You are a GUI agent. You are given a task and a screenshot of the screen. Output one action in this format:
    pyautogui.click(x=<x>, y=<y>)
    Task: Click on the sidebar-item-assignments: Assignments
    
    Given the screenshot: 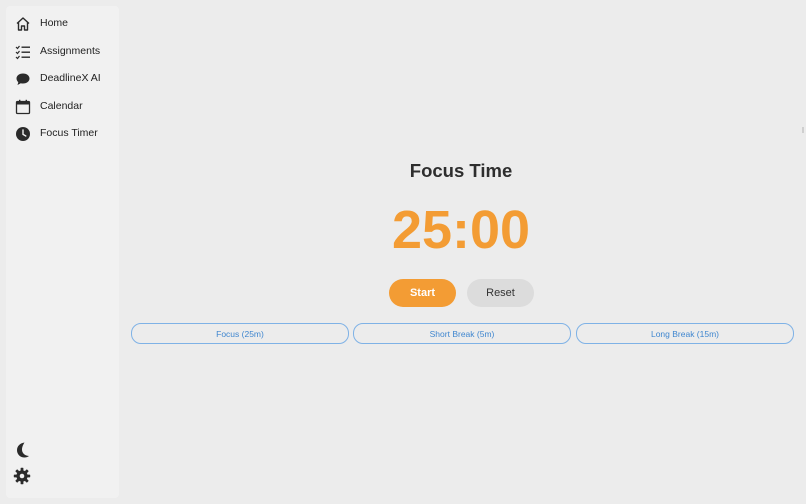 What is the action you would take?
    pyautogui.click(x=62, y=52)
    